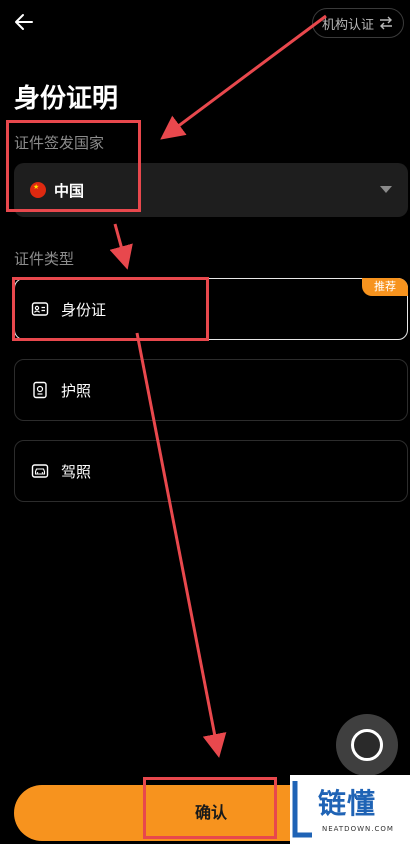 The image size is (410, 844). I want to click on page-title: 身份证明, so click(66, 99).